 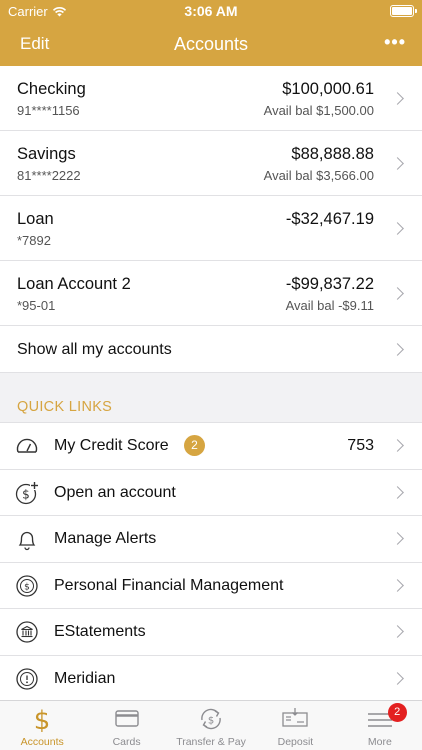 What do you see at coordinates (211, 678) in the screenshot?
I see `quick-link-meridian: Meridian` at bounding box center [211, 678].